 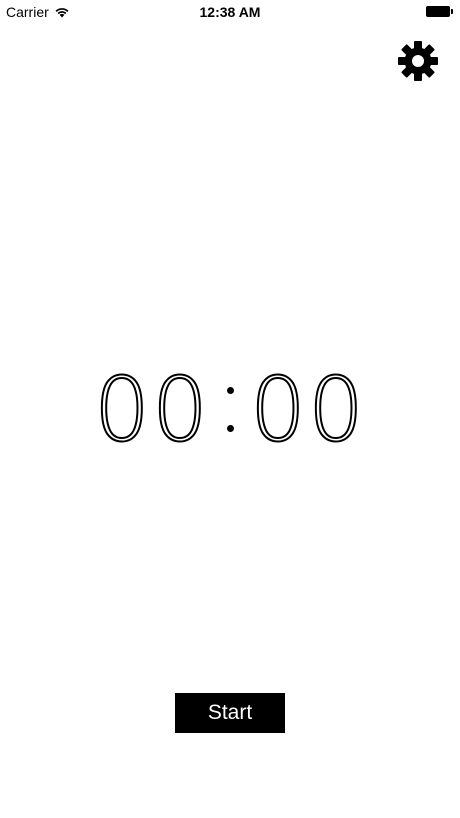 What do you see at coordinates (418, 61) in the screenshot?
I see `gear-icon` at bounding box center [418, 61].